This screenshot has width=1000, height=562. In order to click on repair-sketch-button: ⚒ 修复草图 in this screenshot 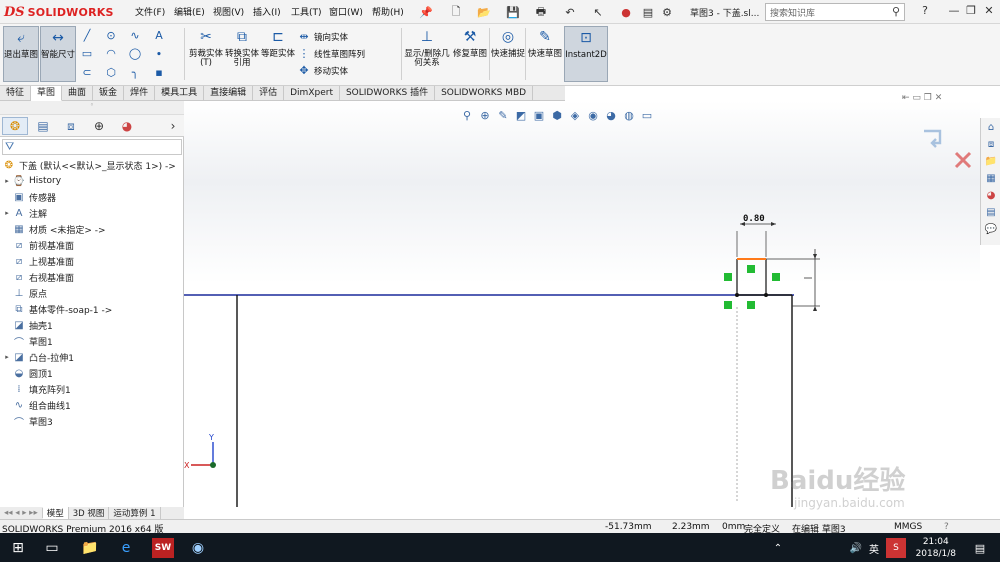, I will do `click(470, 54)`.